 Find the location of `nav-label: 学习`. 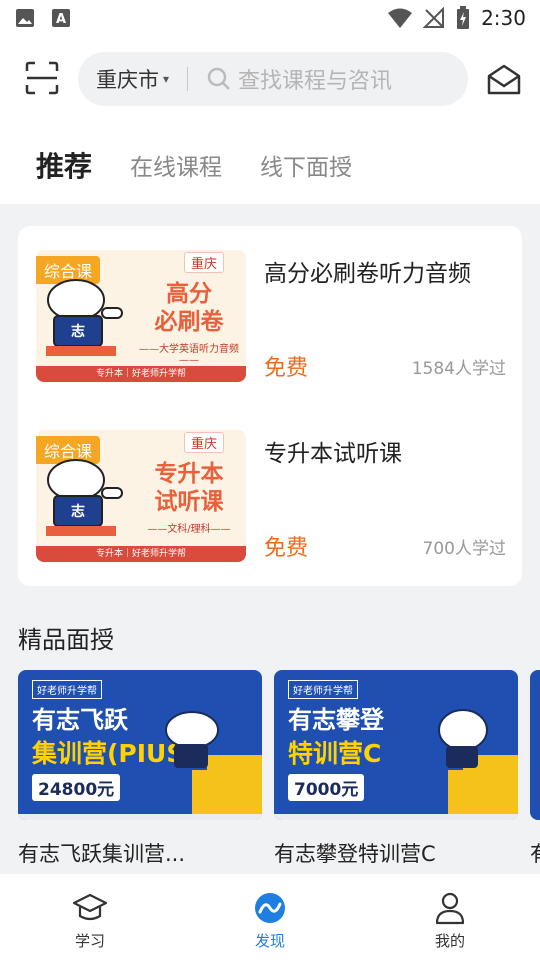

nav-label: 学习 is located at coordinates (89, 941).